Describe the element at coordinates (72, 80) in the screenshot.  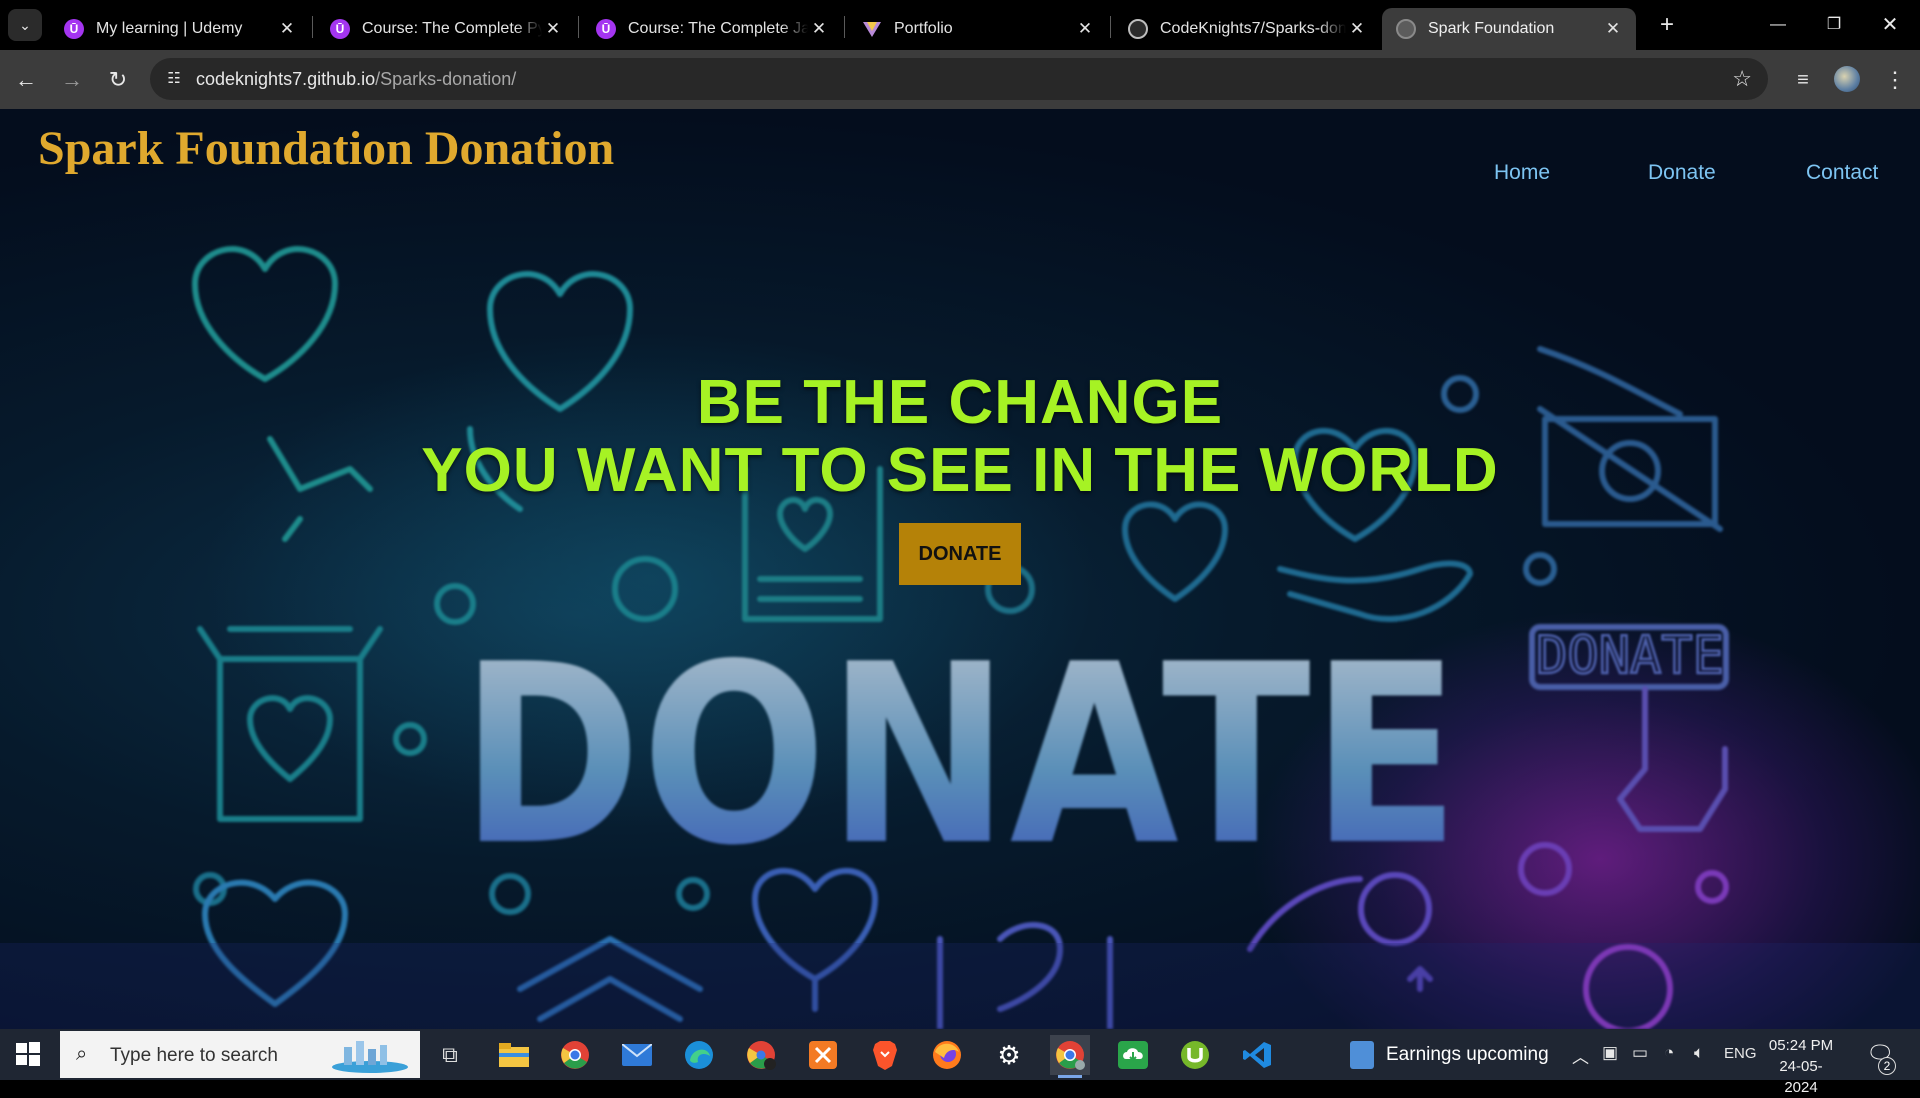
I see `forward-button: →` at that location.